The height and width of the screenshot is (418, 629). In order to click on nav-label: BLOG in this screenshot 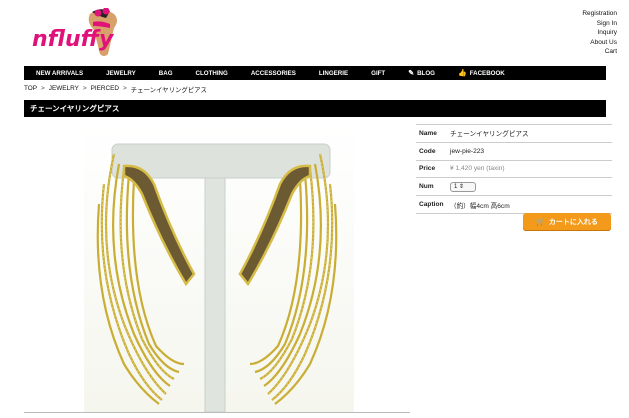, I will do `click(426, 73)`.